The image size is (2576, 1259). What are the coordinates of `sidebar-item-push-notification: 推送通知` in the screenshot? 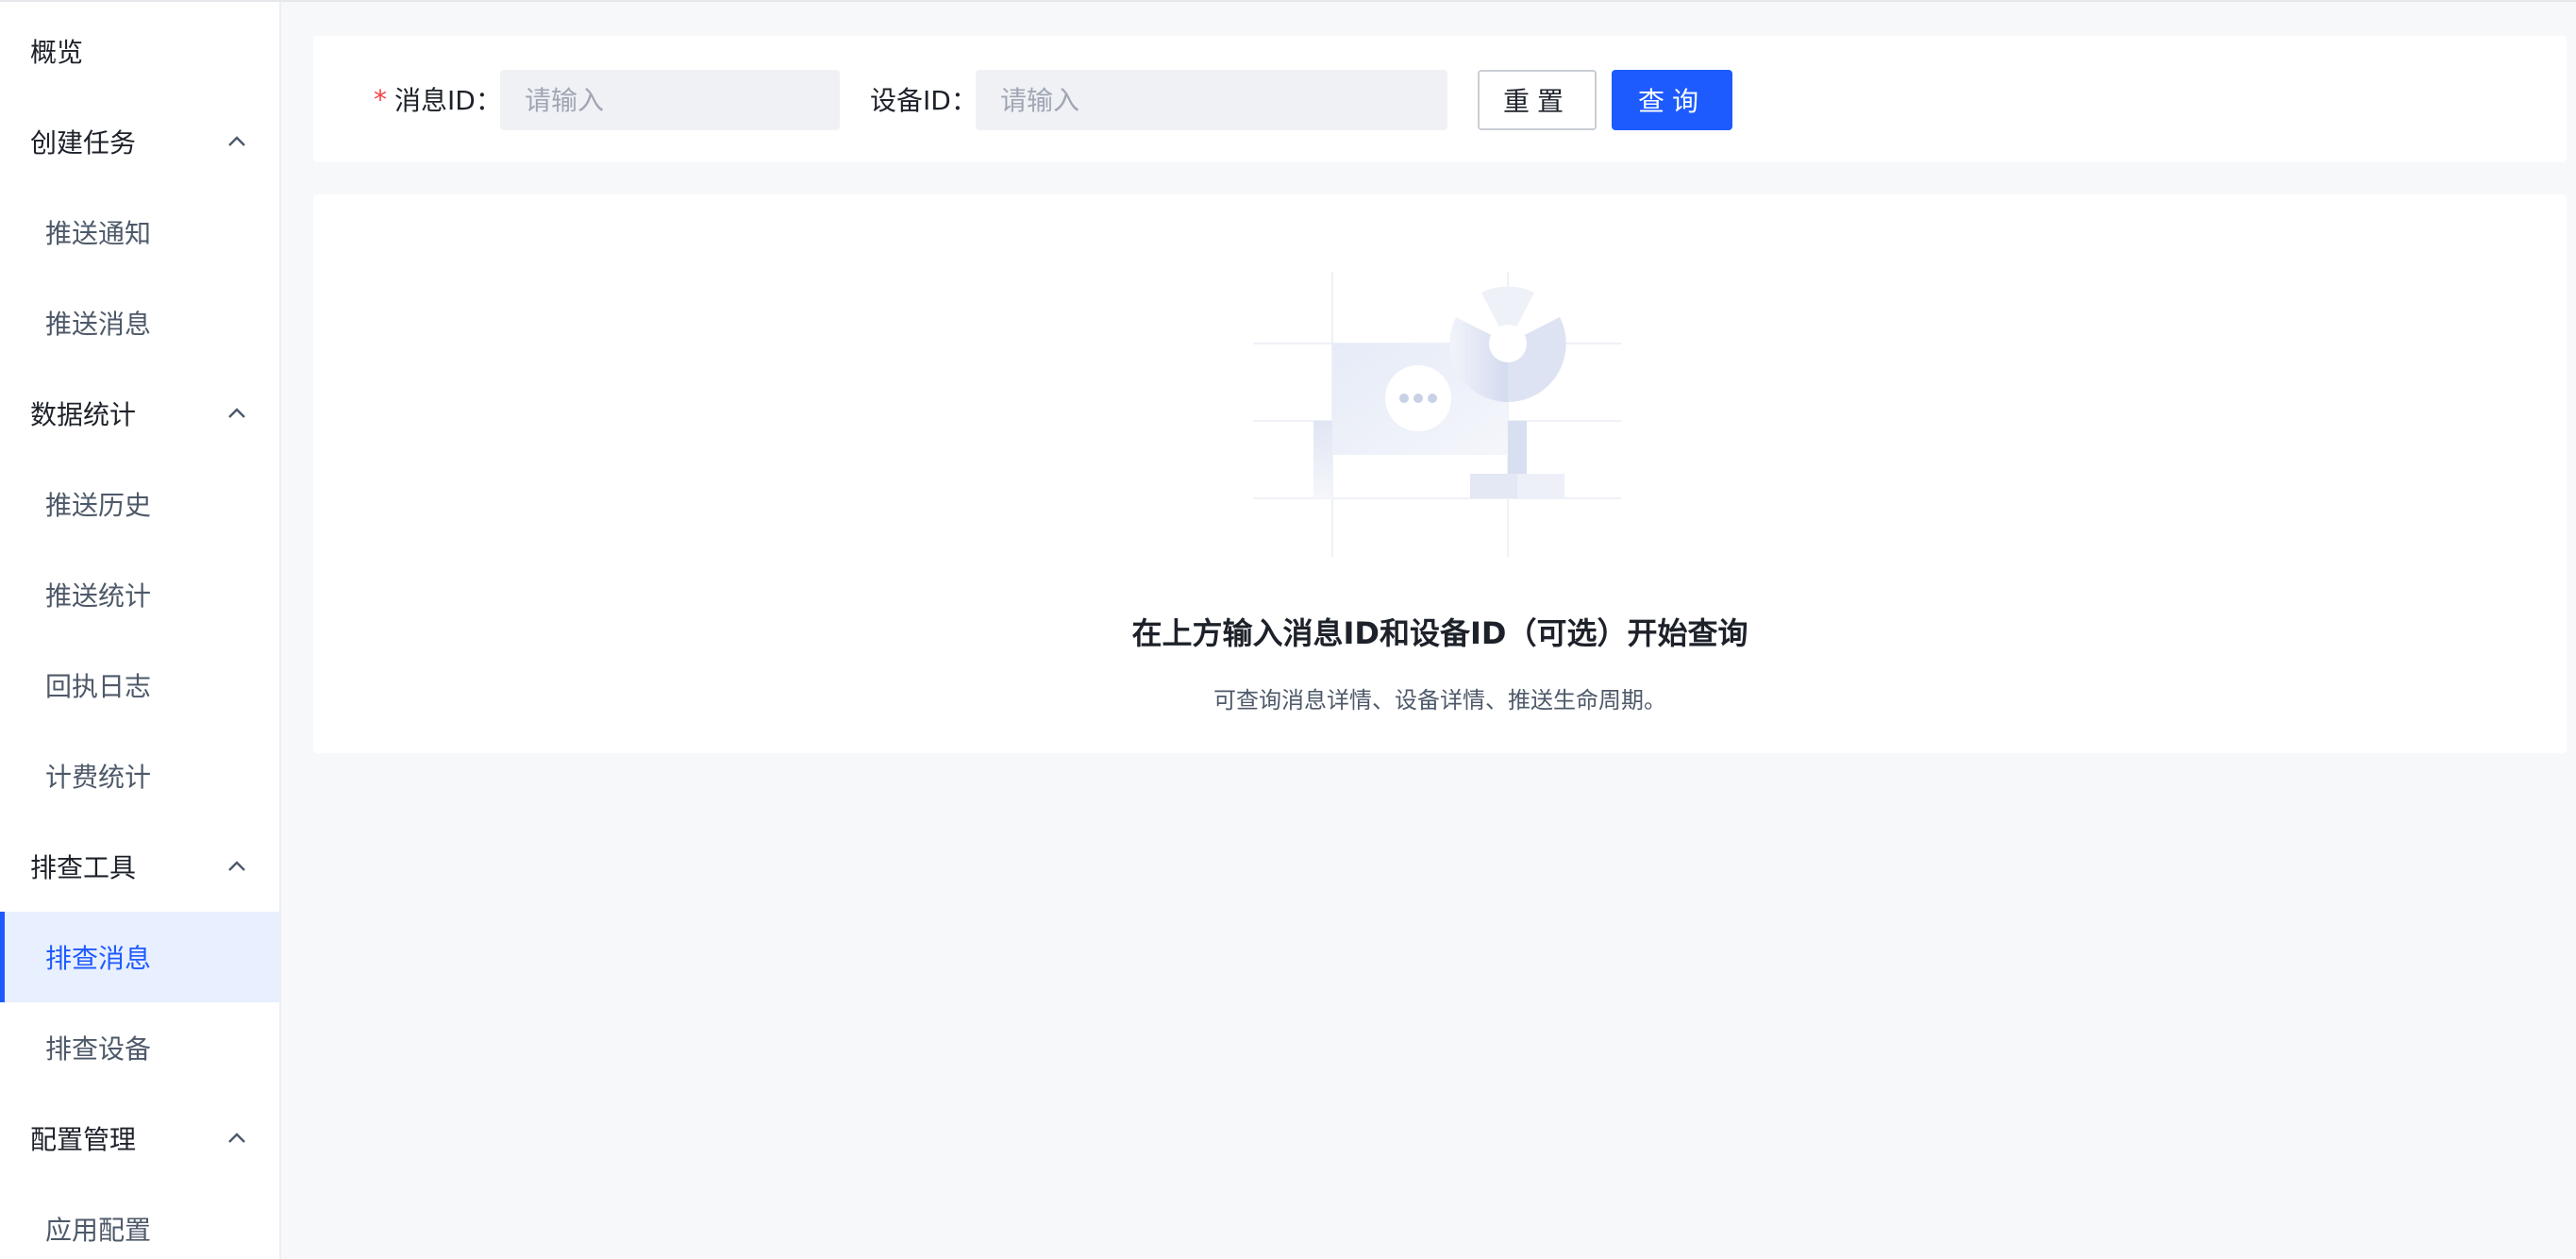 It's located at (139, 232).